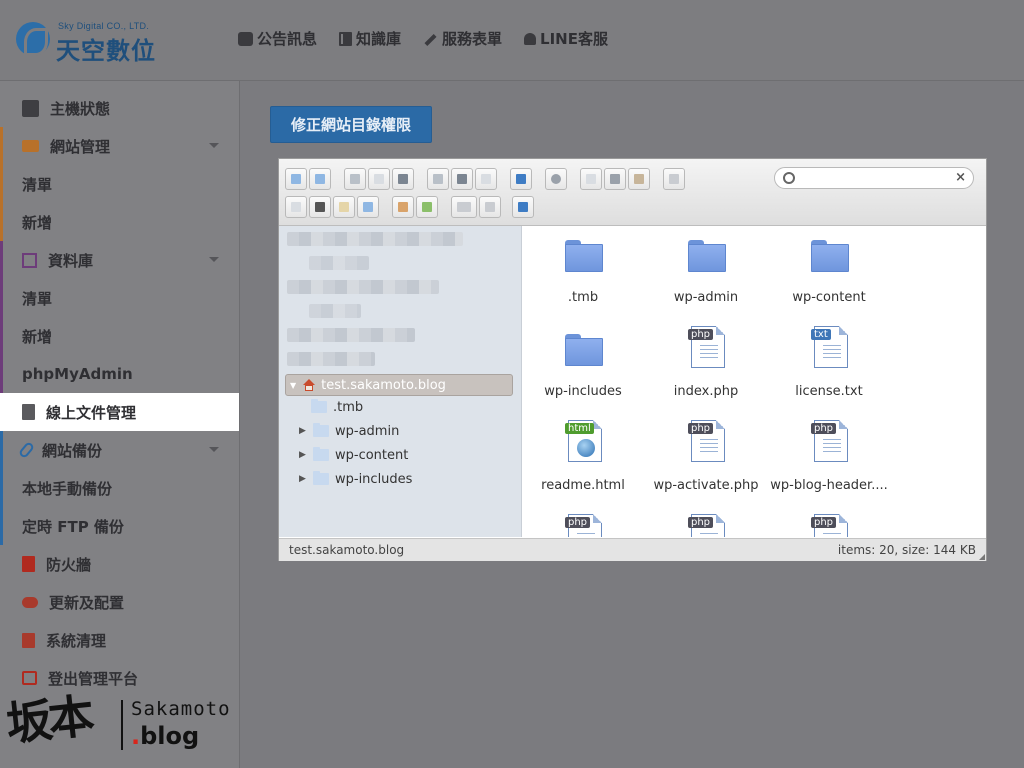 Image resolution: width=1024 pixels, height=768 pixels. What do you see at coordinates (829, 297) in the screenshot?
I see `file-name: wp-content` at bounding box center [829, 297].